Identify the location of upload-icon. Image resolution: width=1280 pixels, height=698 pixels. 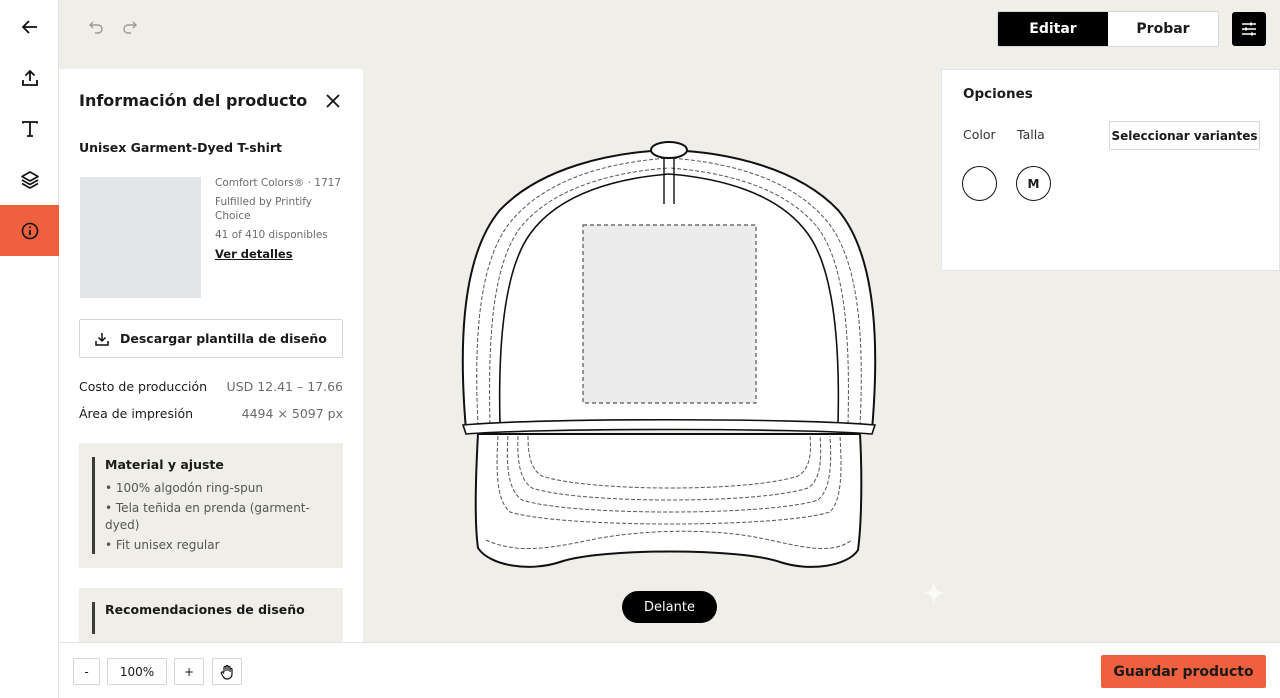
(29, 77).